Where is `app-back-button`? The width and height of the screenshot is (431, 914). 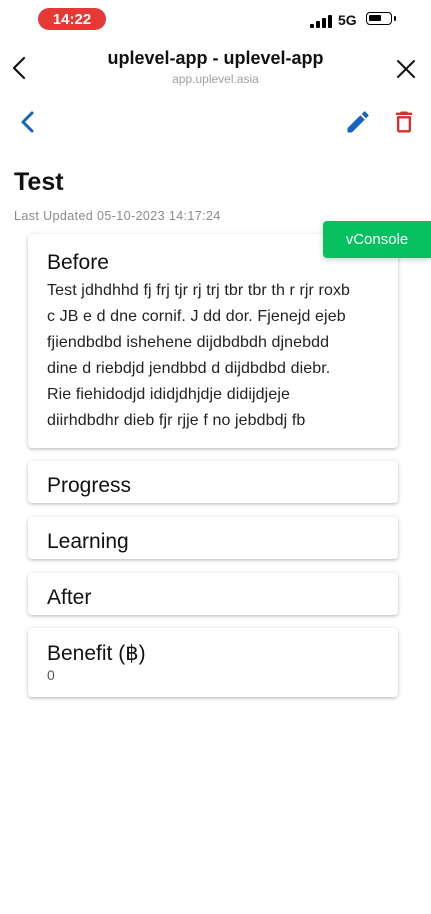
app-back-button is located at coordinates (28, 122).